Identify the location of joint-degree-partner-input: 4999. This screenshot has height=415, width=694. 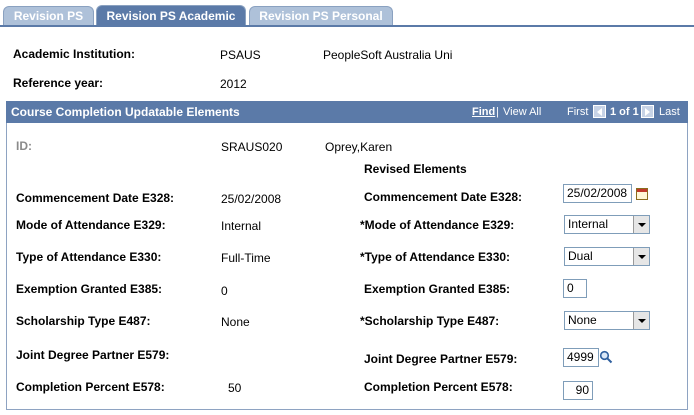
(581, 357).